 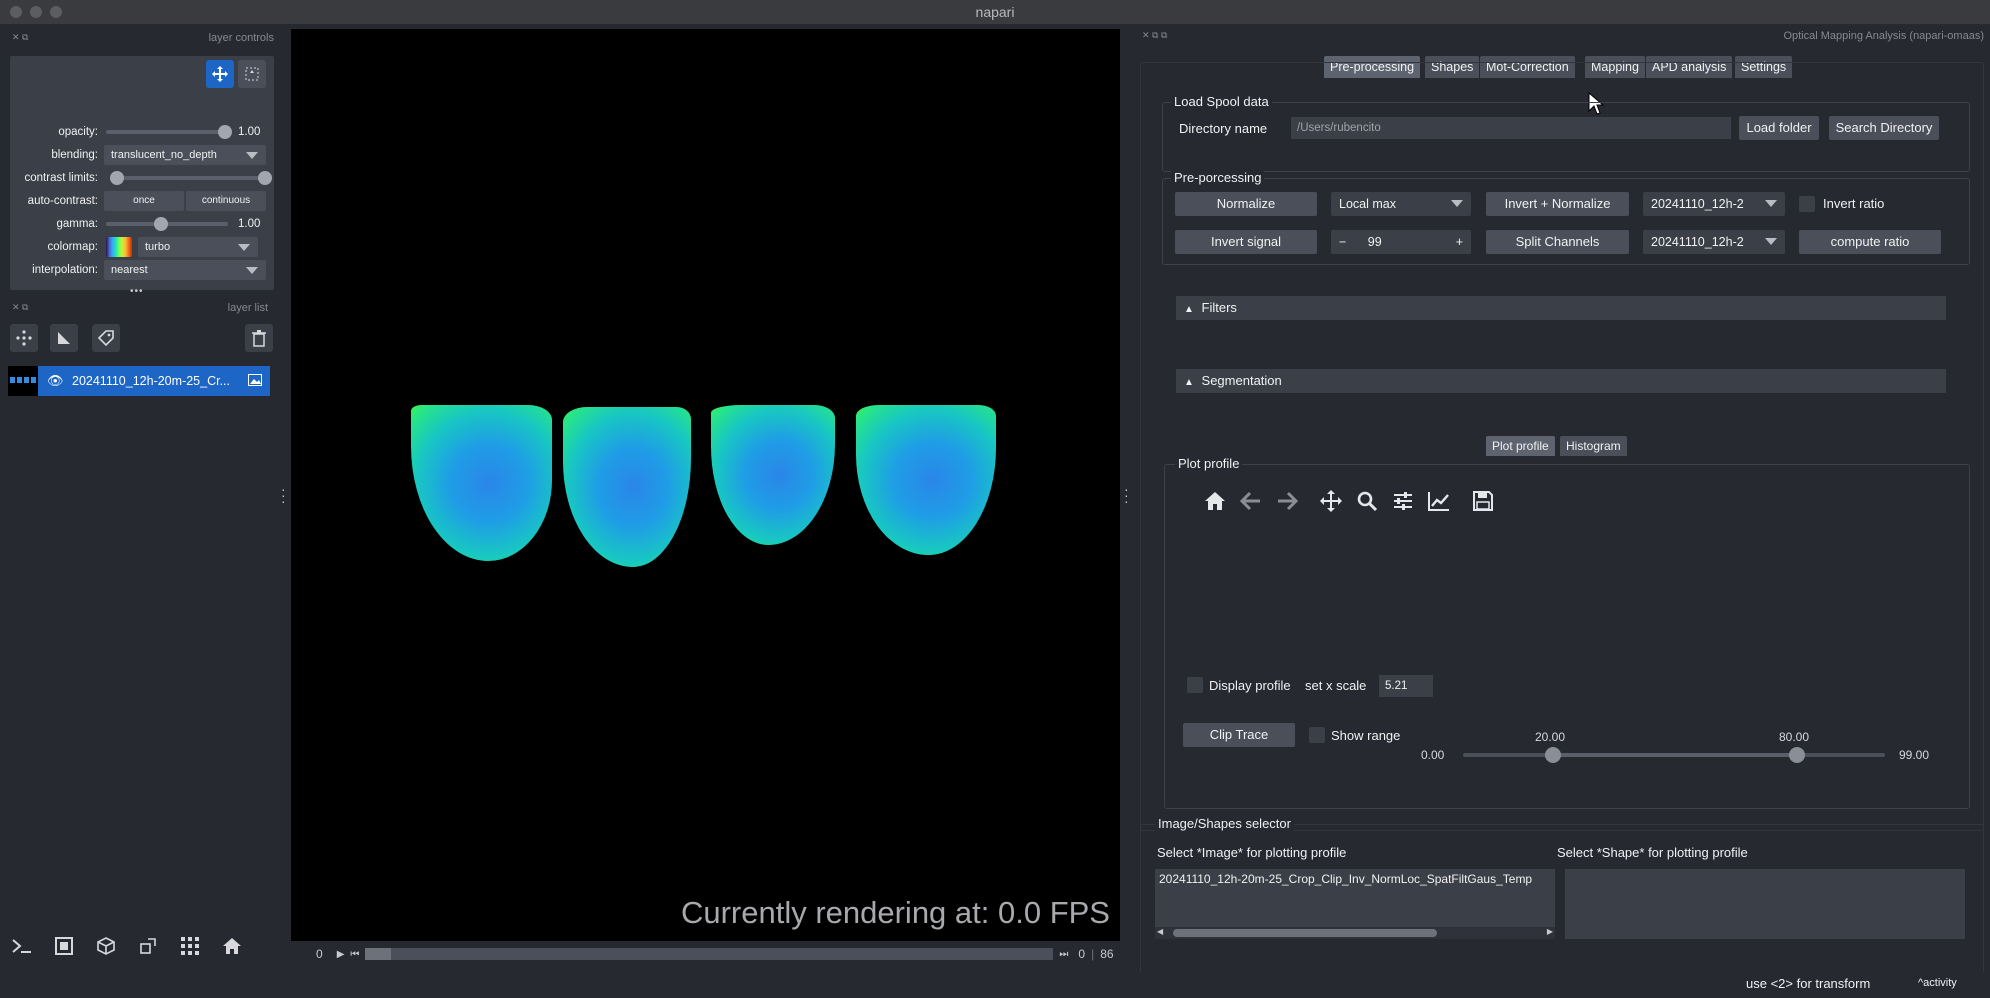 What do you see at coordinates (198, 247) in the screenshot?
I see `colormap-select: turbo` at bounding box center [198, 247].